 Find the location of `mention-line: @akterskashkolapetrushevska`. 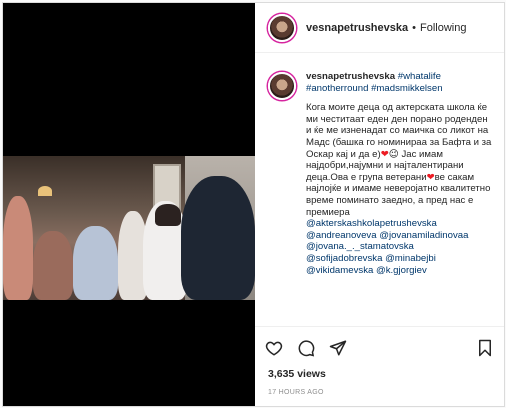

mention-line: @akterskashkolapetrushevska is located at coordinates (399, 224).